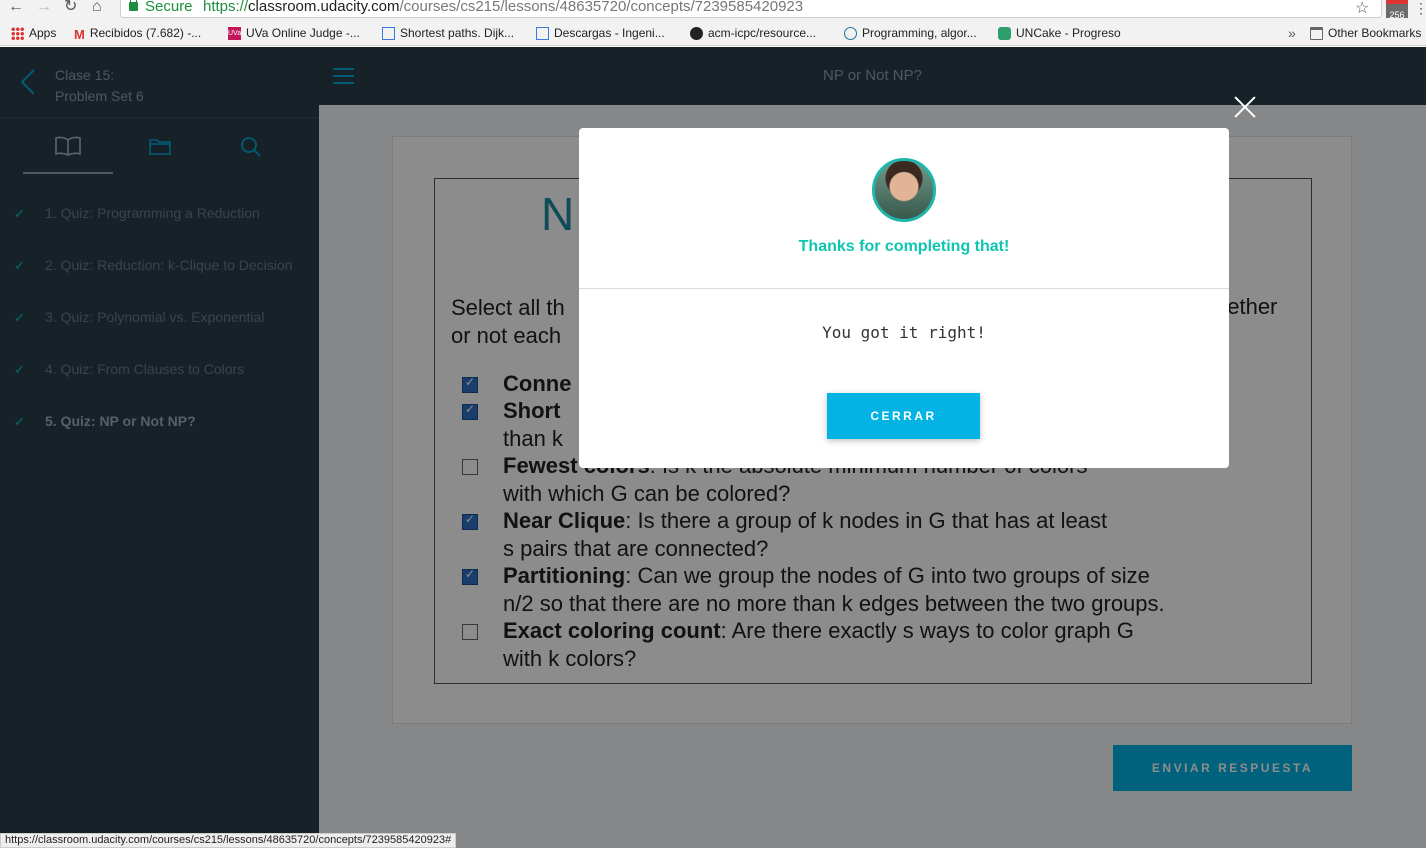 The image size is (1426, 848). I want to click on modal-divider, so click(904, 288).